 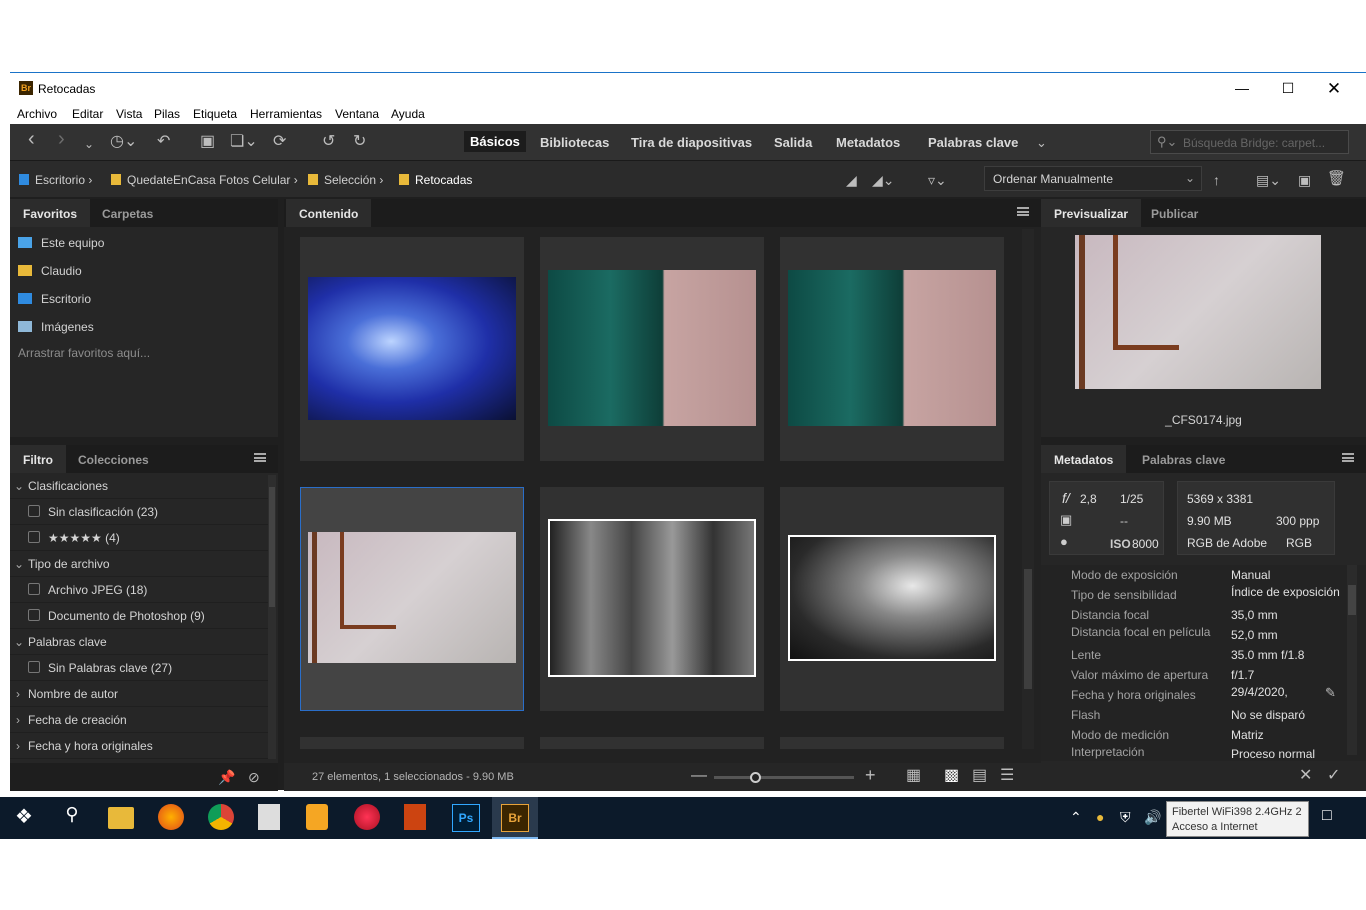 I want to click on chevron-down-icon: ⌄, so click(x=89, y=144).